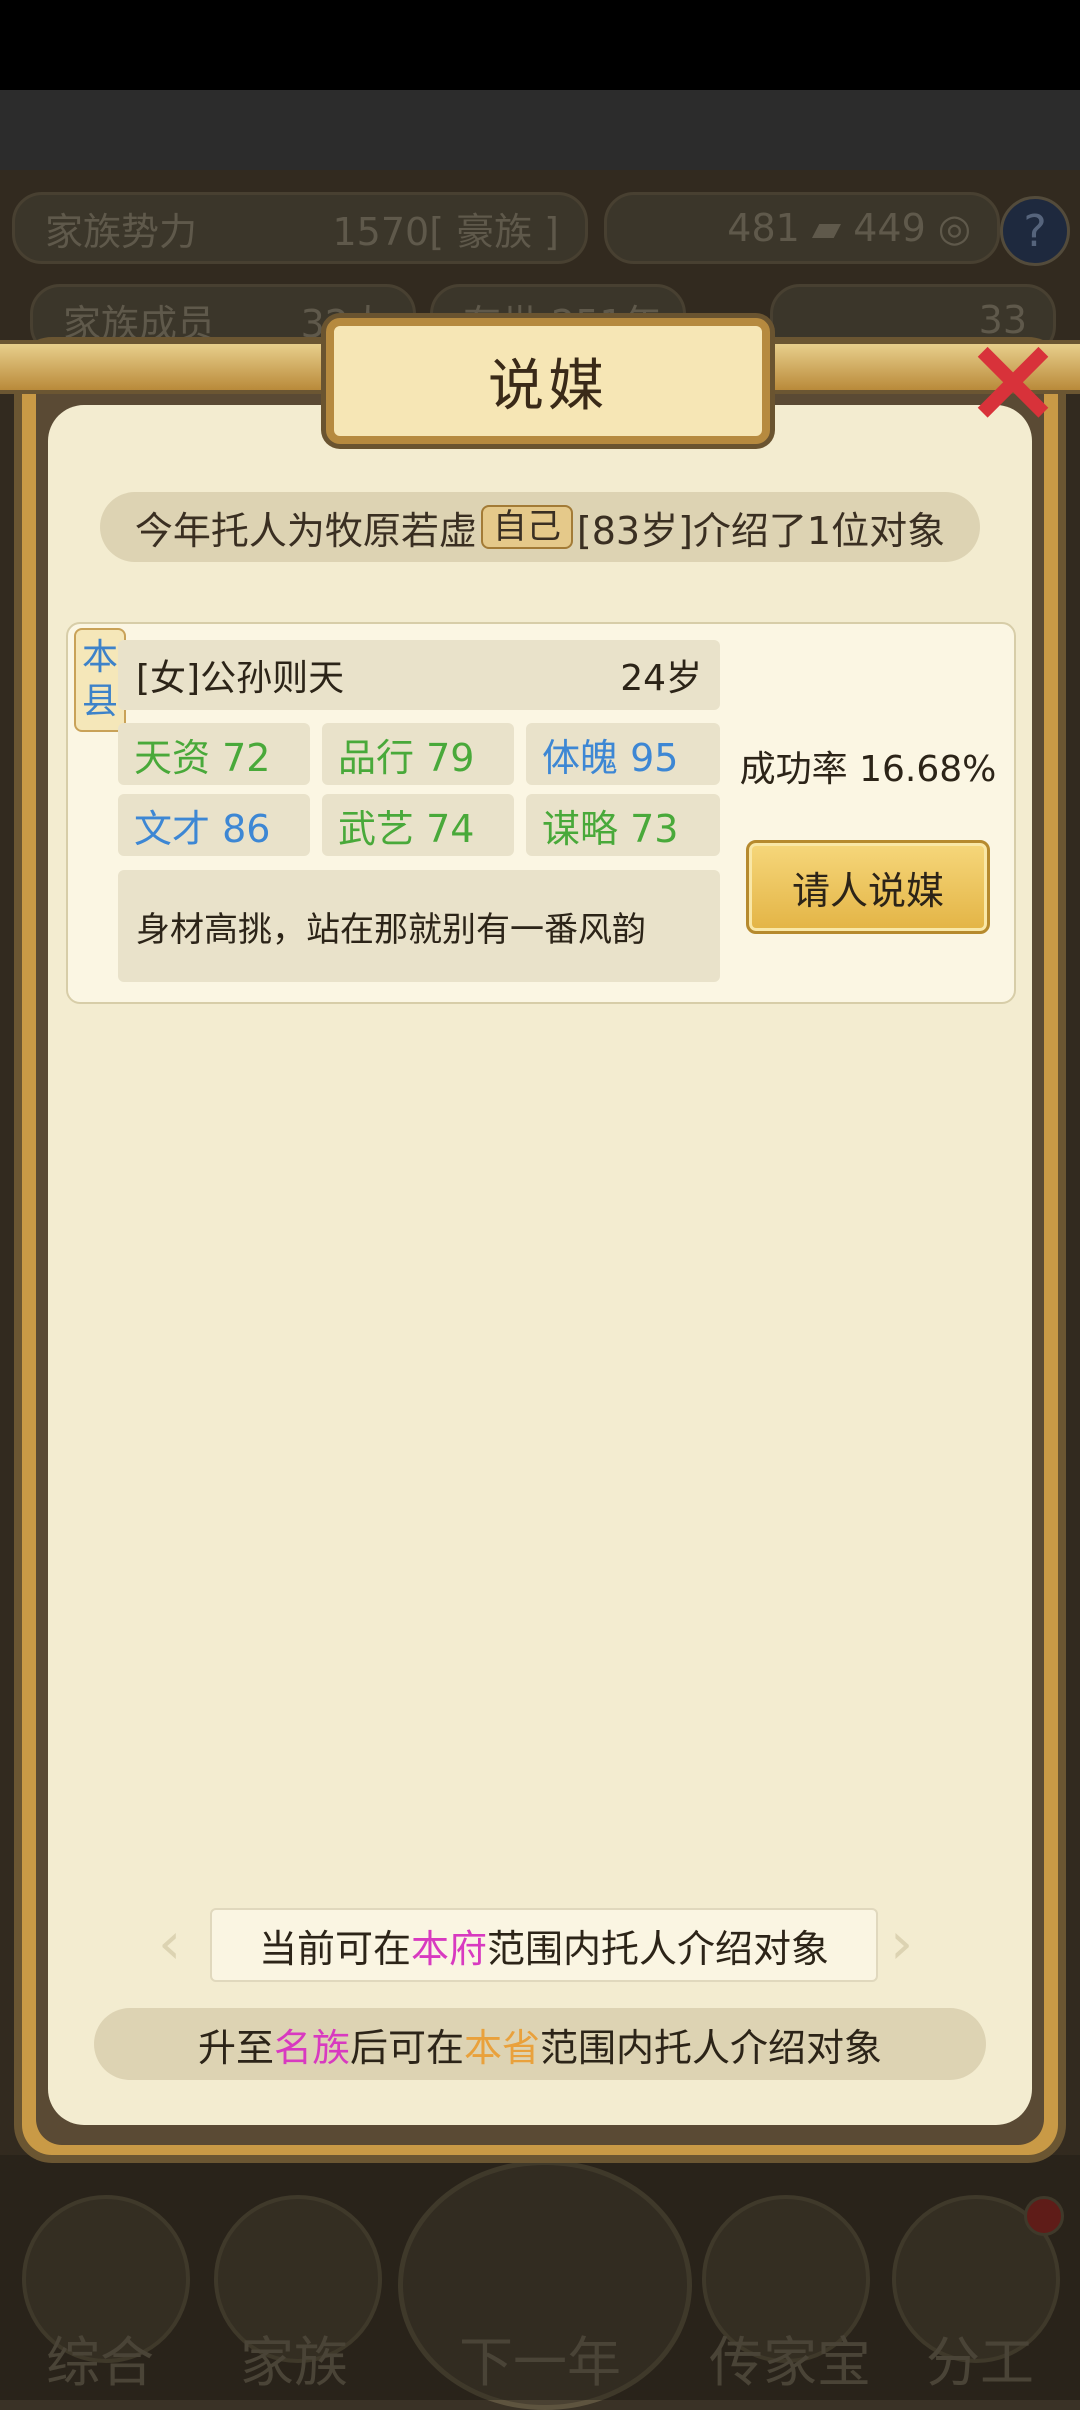 This screenshot has height=2410, width=1080. I want to click on candidate-name-row: [女]公孙则天 24岁, so click(419, 675).